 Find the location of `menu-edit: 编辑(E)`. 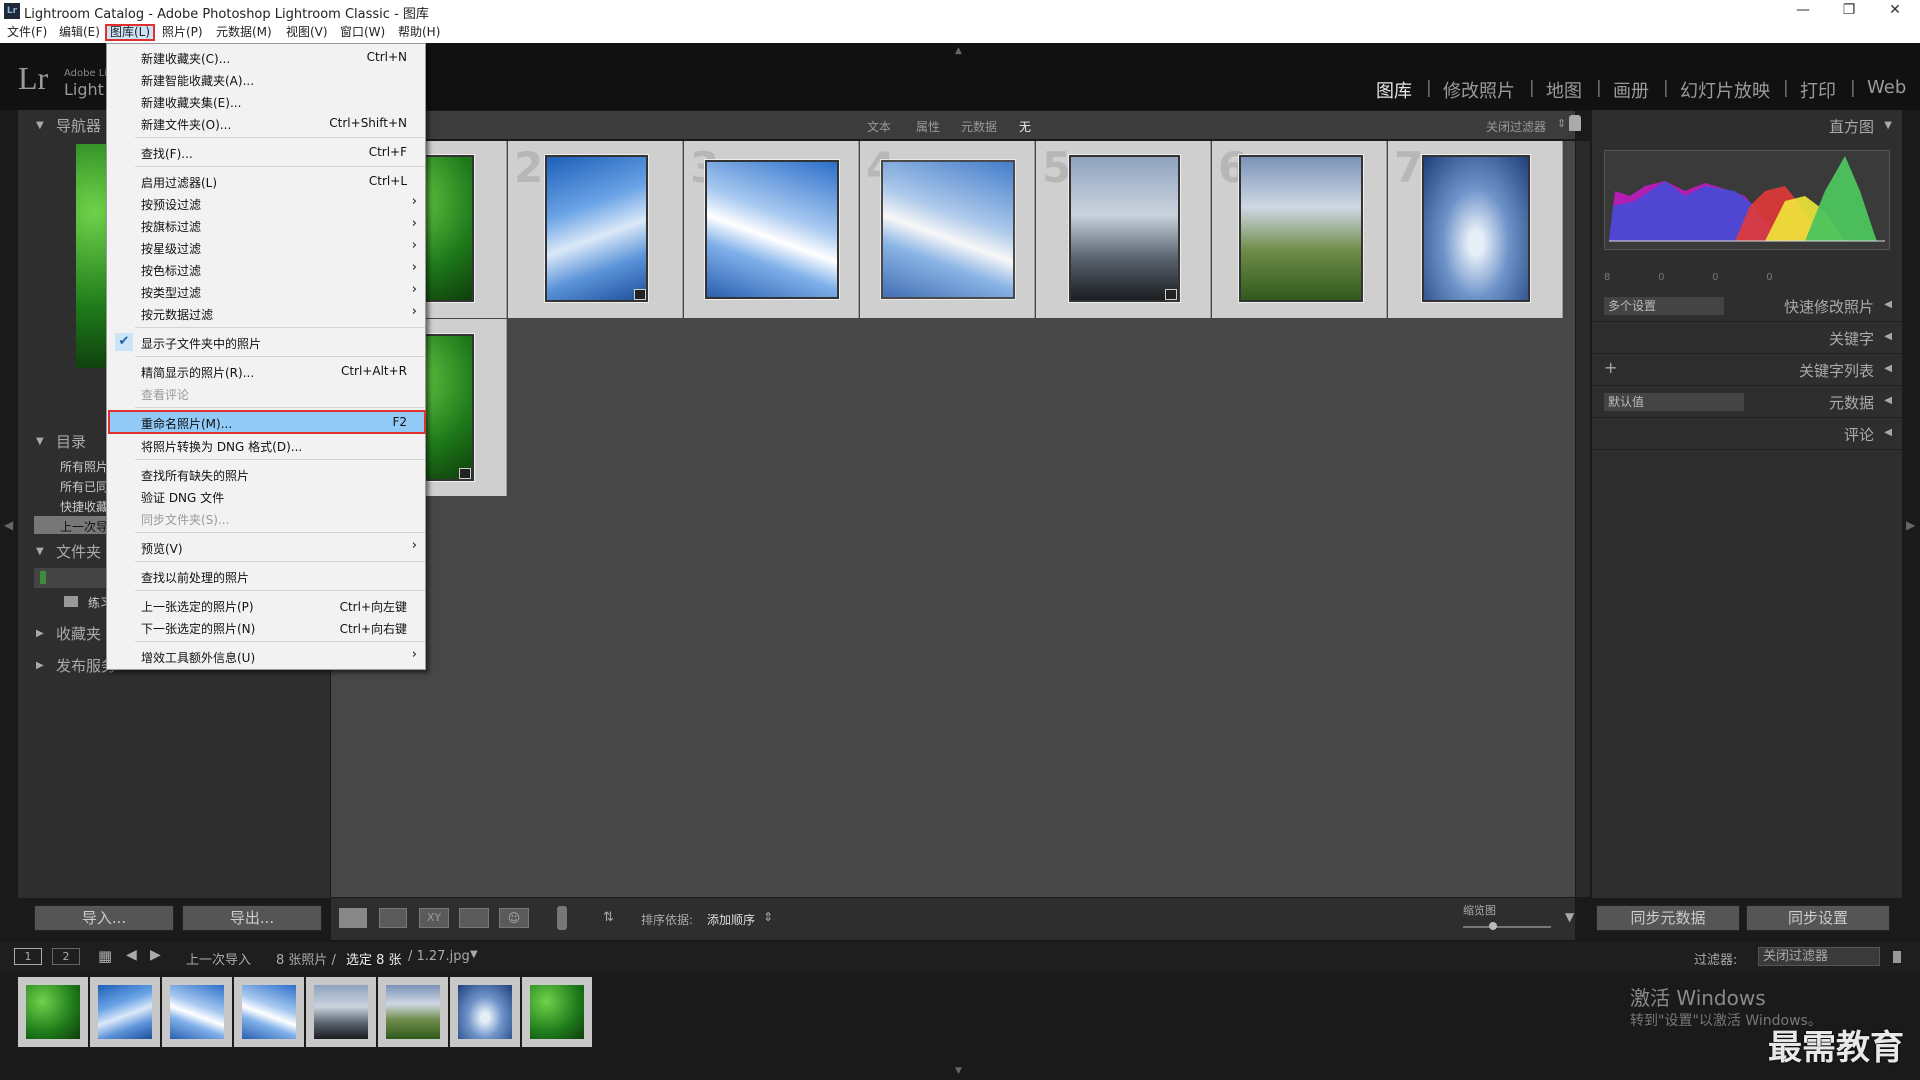

menu-edit: 编辑(E) is located at coordinates (79, 32).